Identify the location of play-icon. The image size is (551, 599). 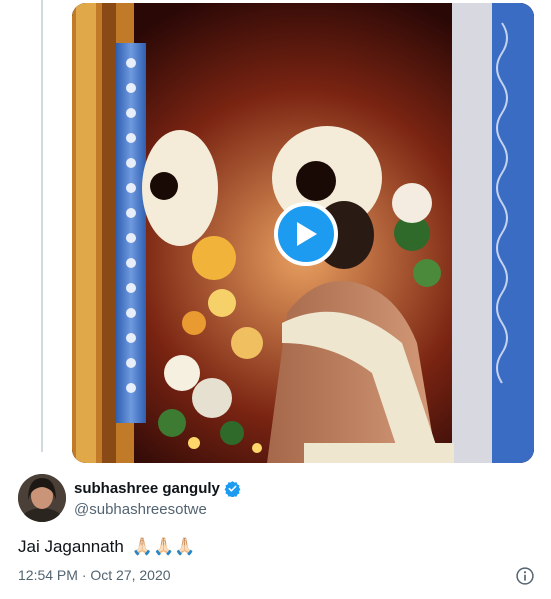
(307, 234).